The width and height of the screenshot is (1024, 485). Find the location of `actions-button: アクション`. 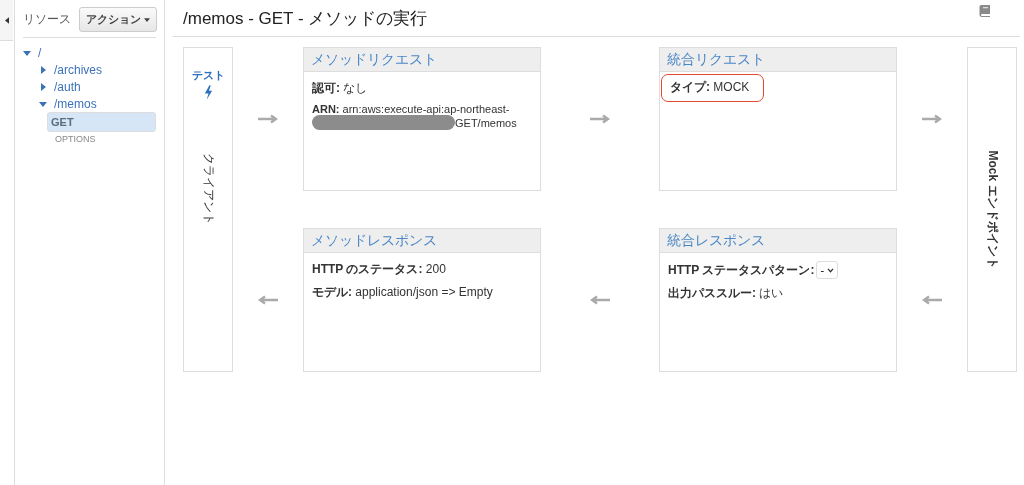

actions-button: アクション is located at coordinates (118, 19).